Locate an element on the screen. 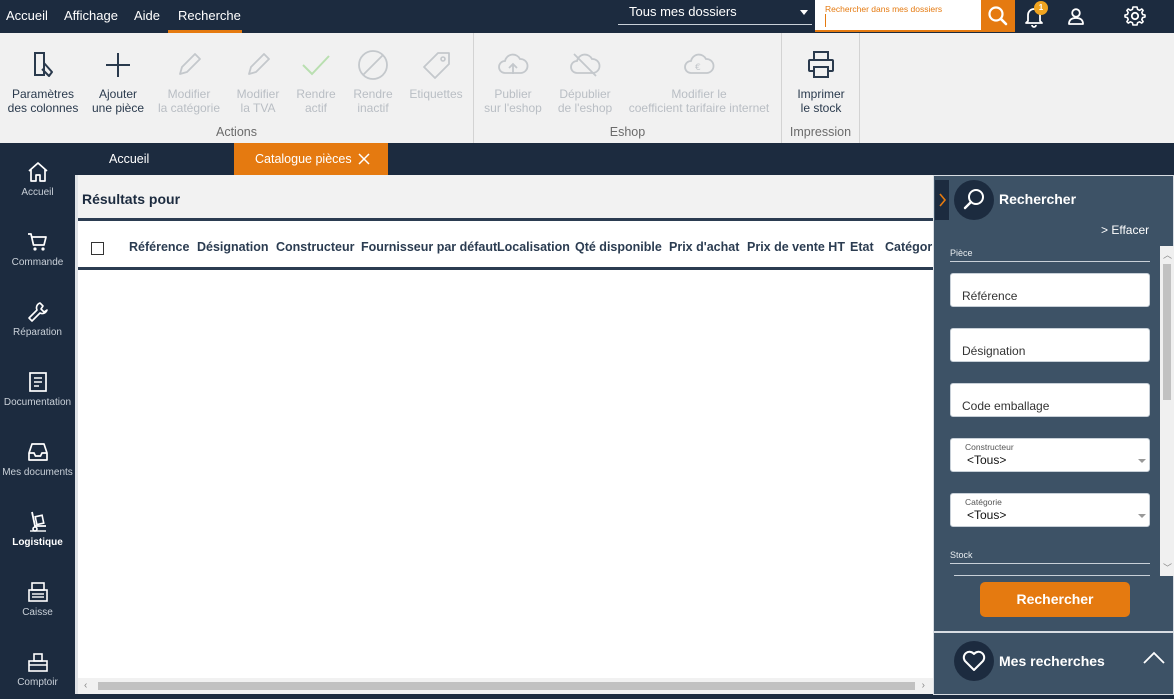 This screenshot has height=699, width=1174. tag-icon is located at coordinates (436, 65).